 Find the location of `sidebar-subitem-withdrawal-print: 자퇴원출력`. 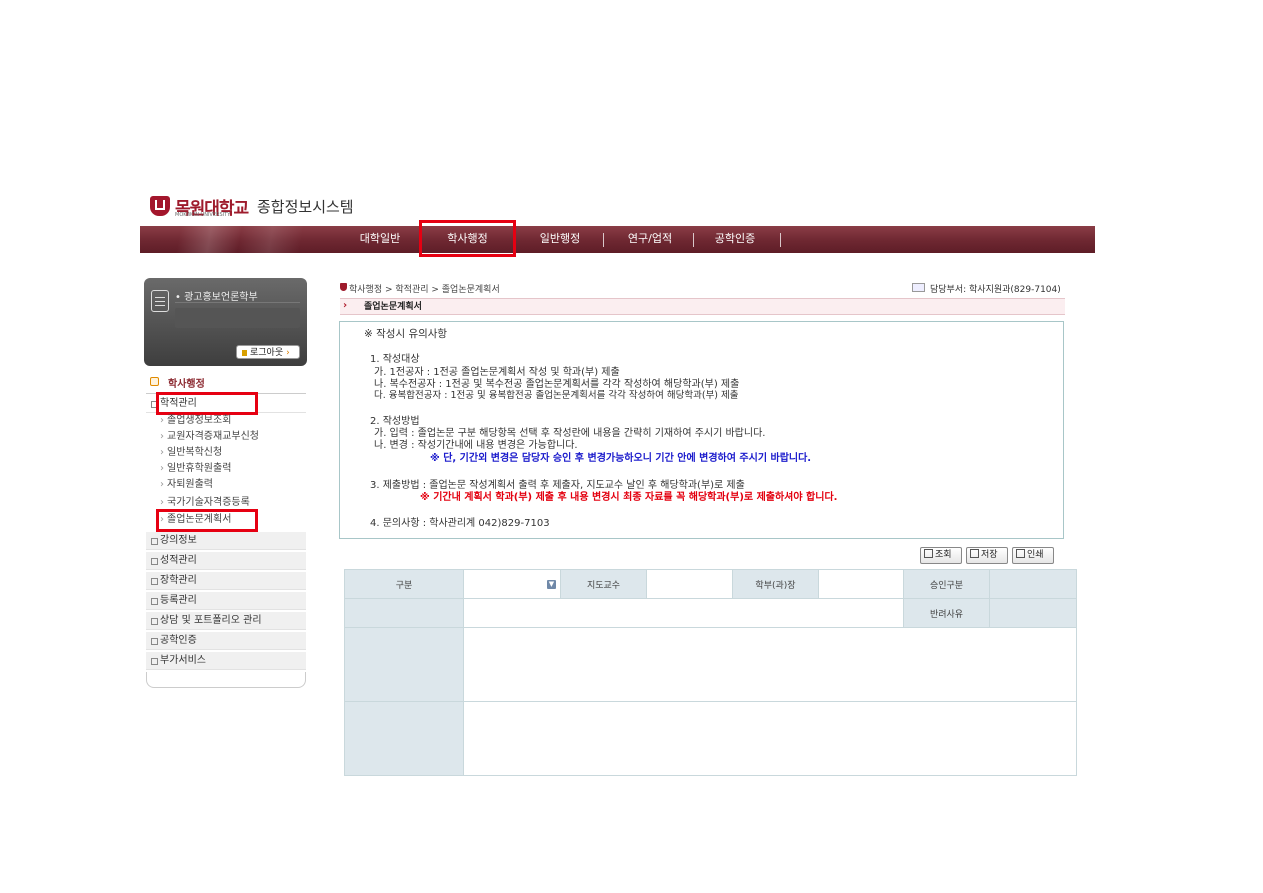

sidebar-subitem-withdrawal-print: 자퇴원출력 is located at coordinates (186, 485).